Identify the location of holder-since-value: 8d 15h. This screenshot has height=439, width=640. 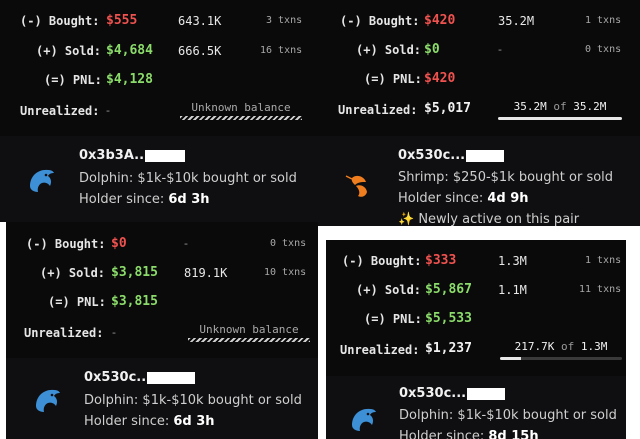
(513, 434).